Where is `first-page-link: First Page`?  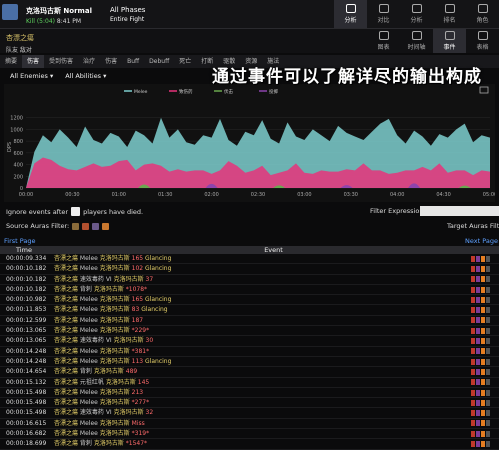
first-page-link: First Page is located at coordinates (19, 241).